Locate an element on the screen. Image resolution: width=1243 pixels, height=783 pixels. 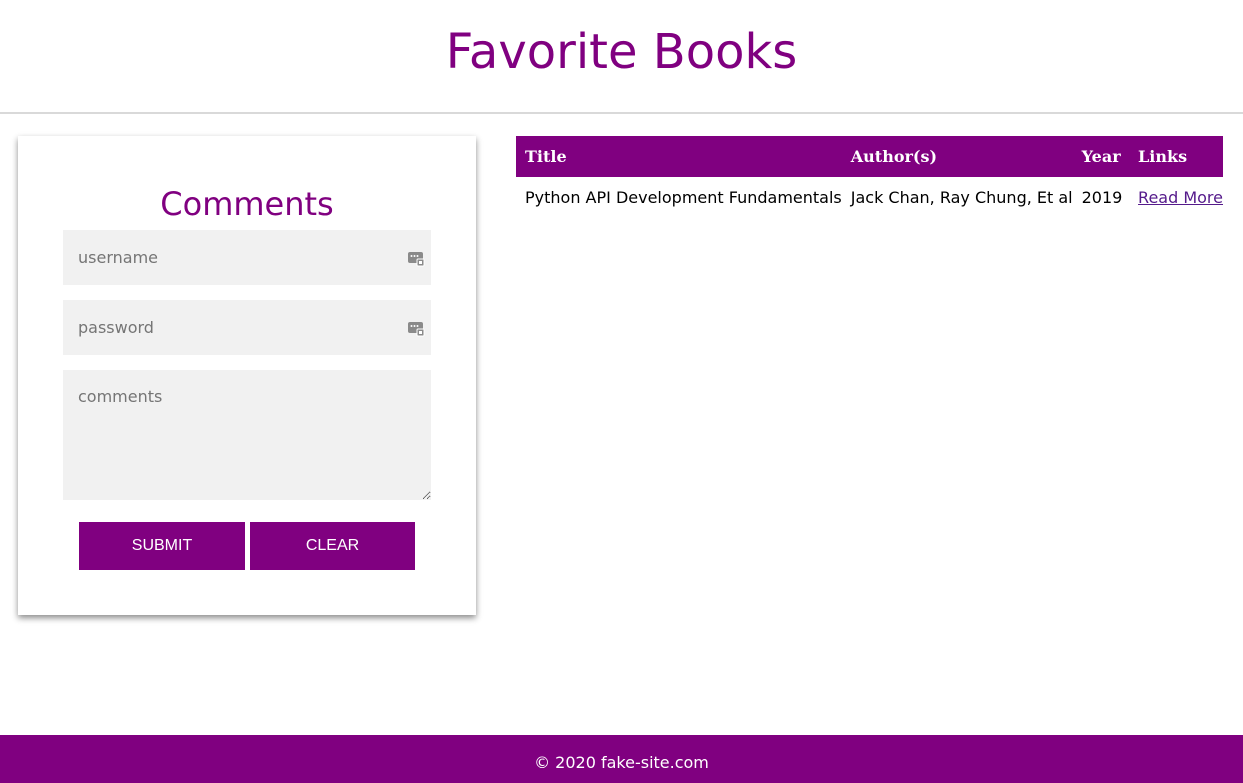
column-header-title: Title is located at coordinates (679, 156).